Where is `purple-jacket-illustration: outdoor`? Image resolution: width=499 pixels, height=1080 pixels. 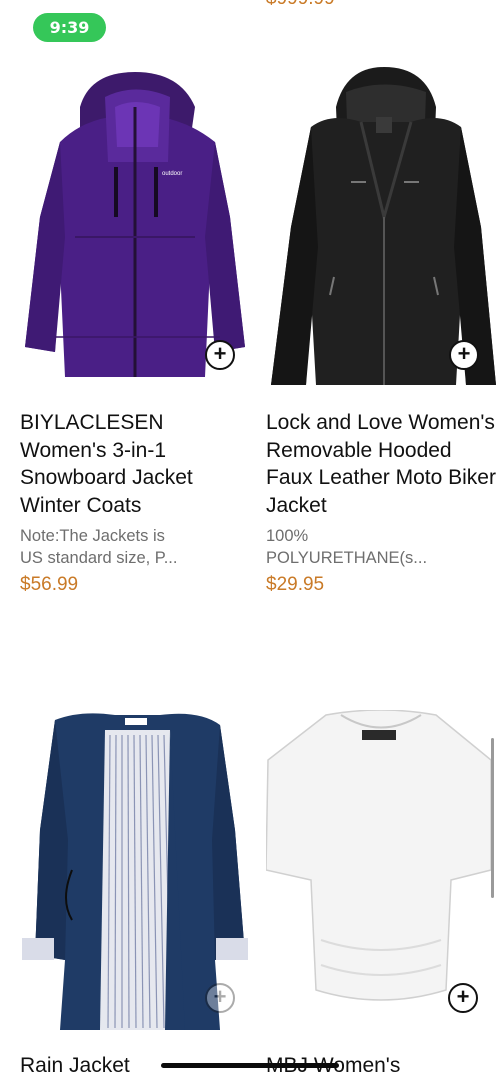
purple-jacket-illustration: outdoor is located at coordinates (135, 224).